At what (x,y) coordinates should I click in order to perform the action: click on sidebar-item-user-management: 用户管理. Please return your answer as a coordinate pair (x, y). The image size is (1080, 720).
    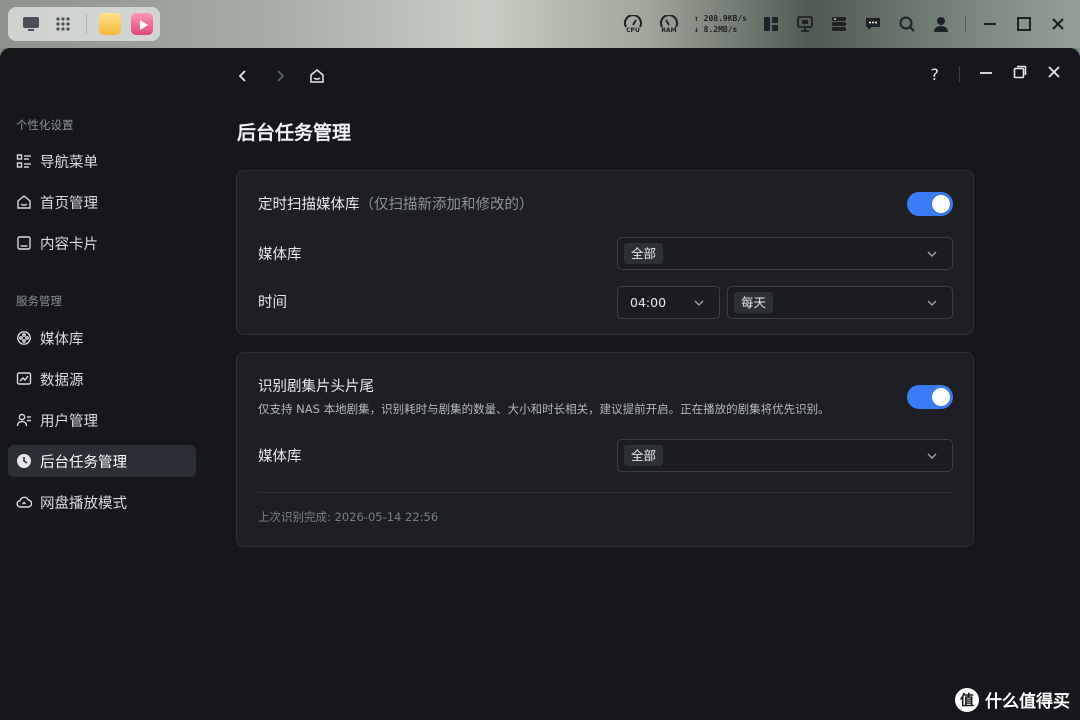
    Looking at the image, I should click on (102, 420).